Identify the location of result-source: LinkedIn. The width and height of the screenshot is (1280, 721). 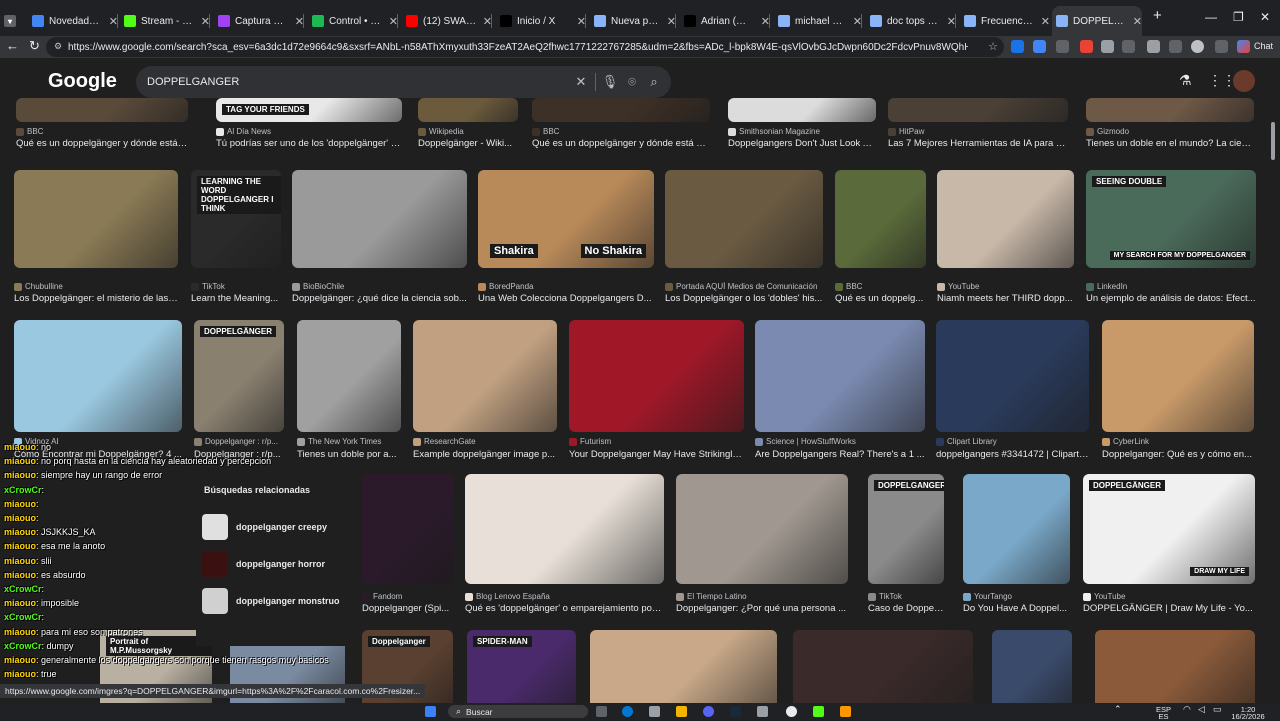
(1171, 286).